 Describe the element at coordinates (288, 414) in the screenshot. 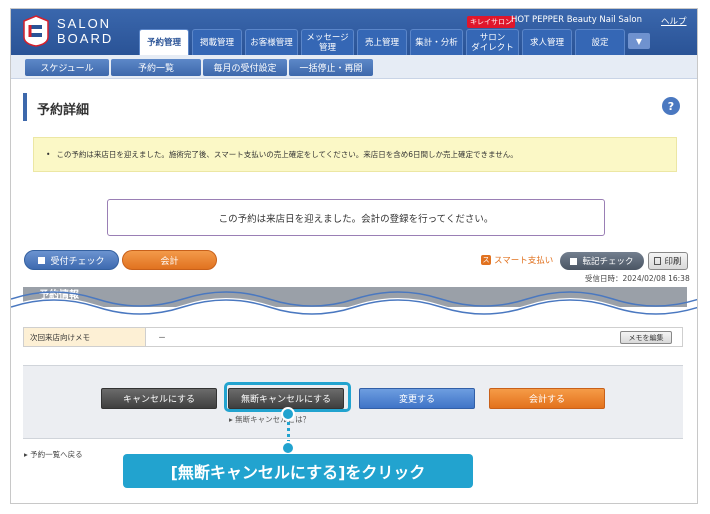

I see `callout-dot-top` at that location.